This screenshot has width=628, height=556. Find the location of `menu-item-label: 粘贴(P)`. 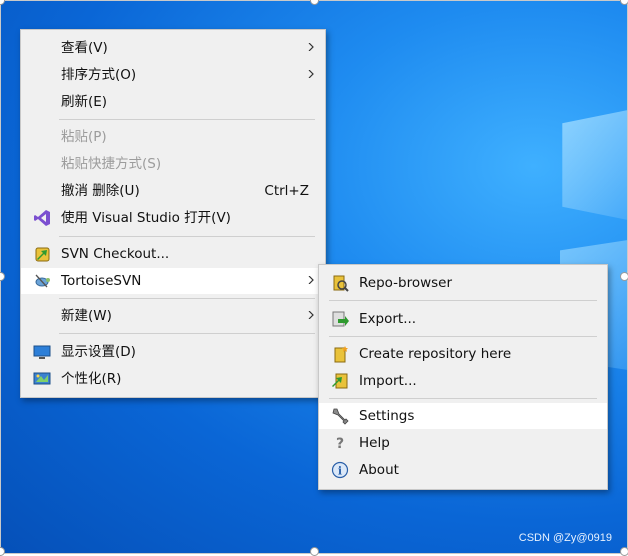

menu-item-label: 粘贴(P) is located at coordinates (84, 137).